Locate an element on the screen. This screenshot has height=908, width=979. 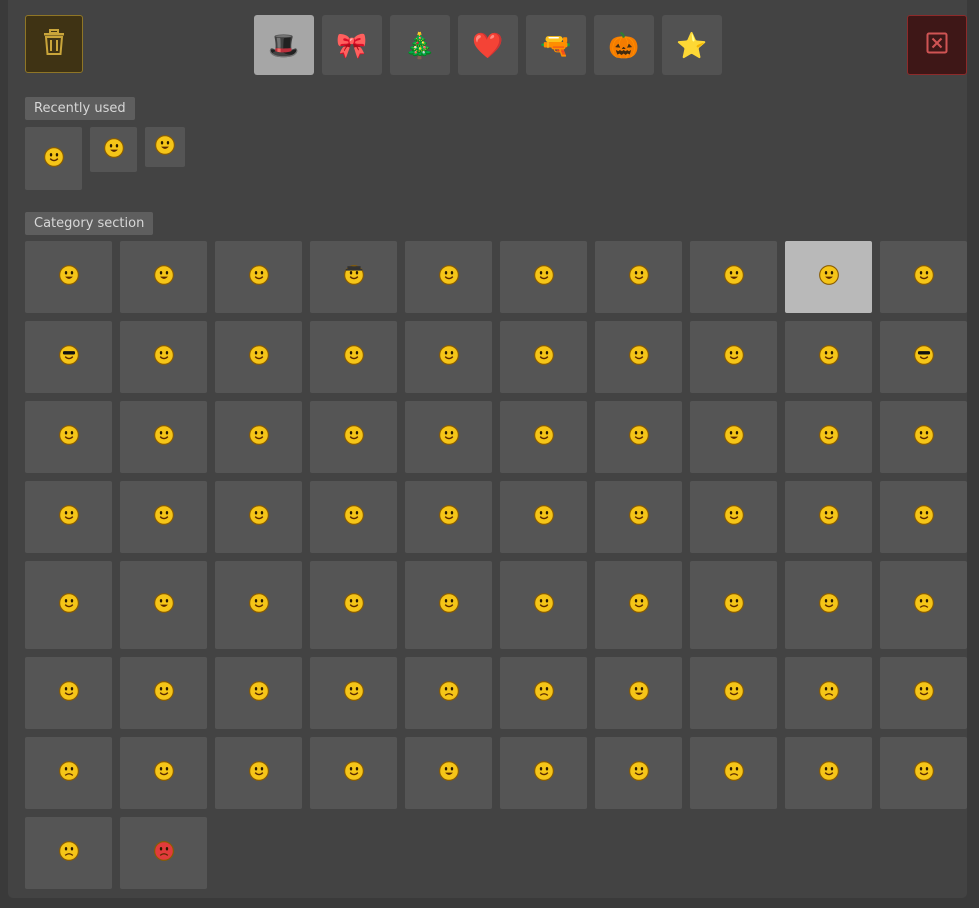
tab-top-hat: 🎩 is located at coordinates (284, 45).